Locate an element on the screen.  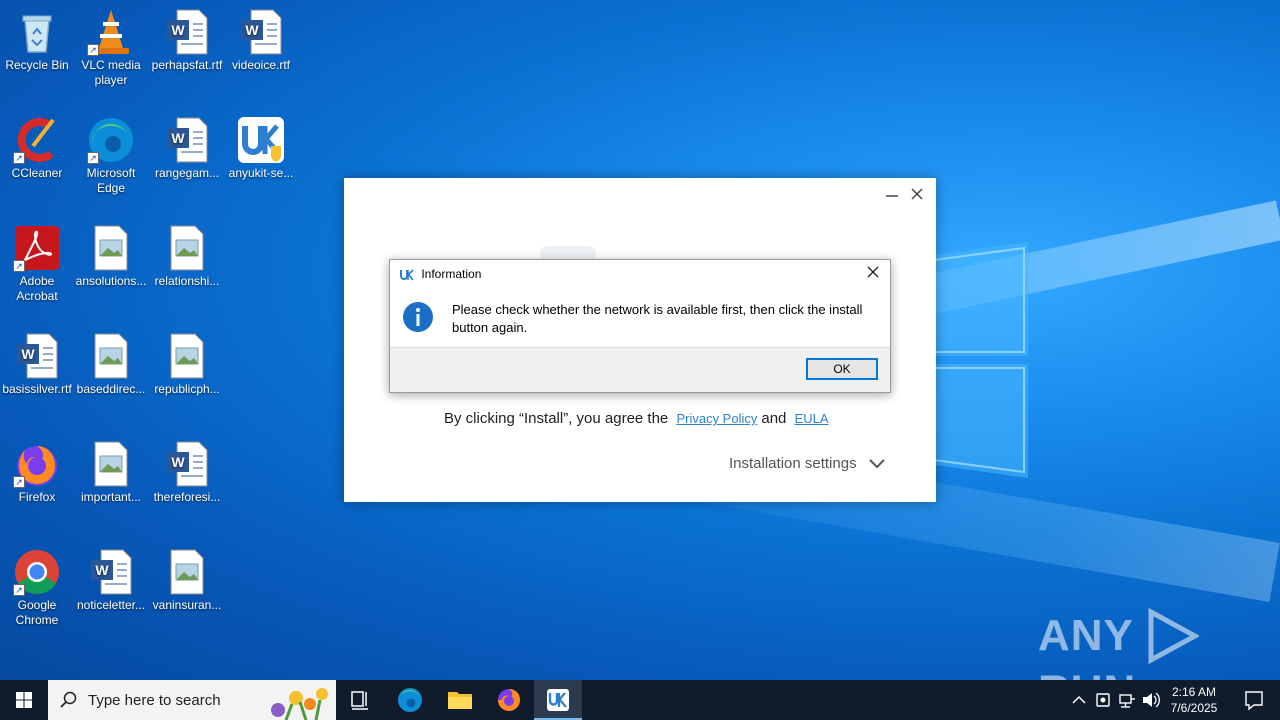
taskbar-edge-button is located at coordinates (410, 700).